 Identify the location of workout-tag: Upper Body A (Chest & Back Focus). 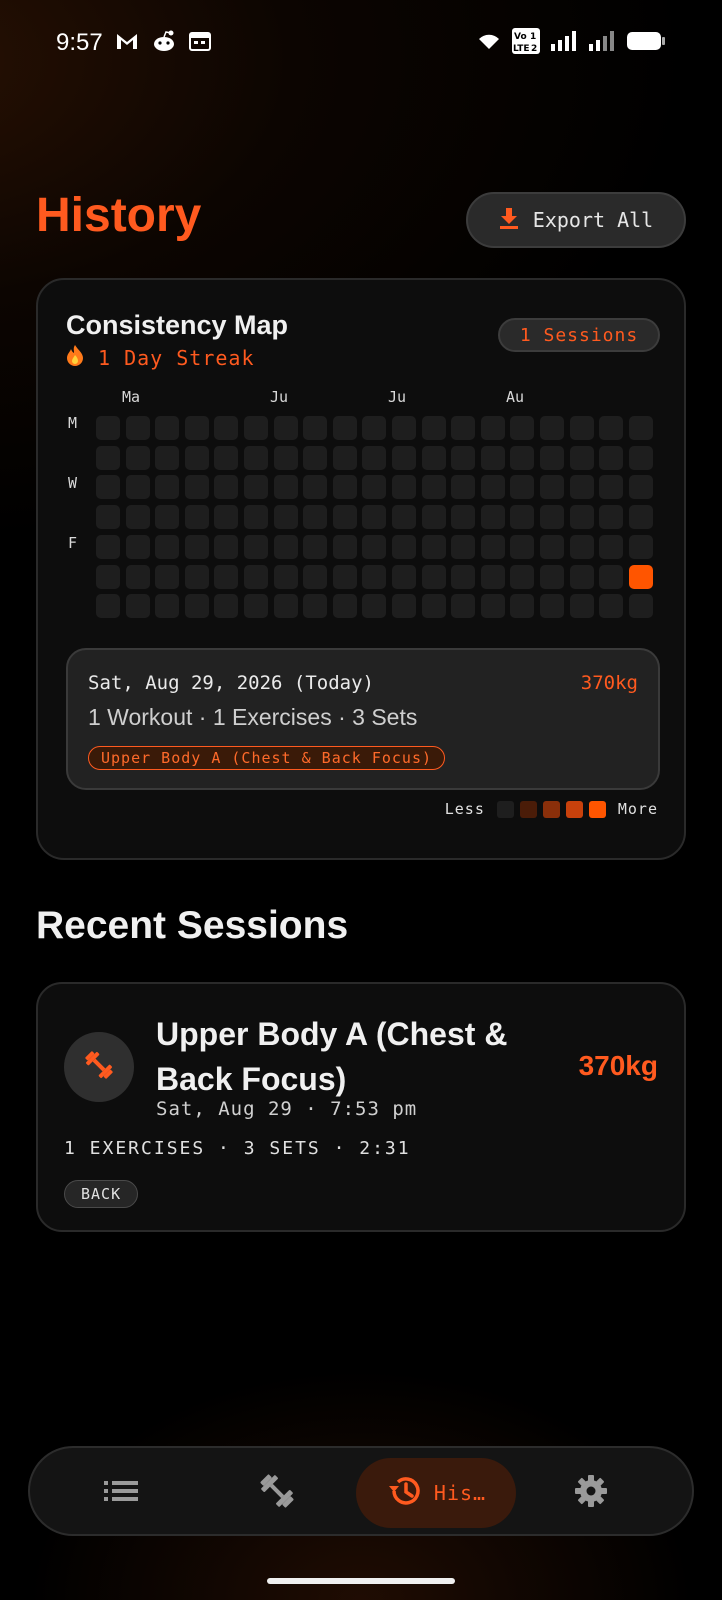
(267, 758).